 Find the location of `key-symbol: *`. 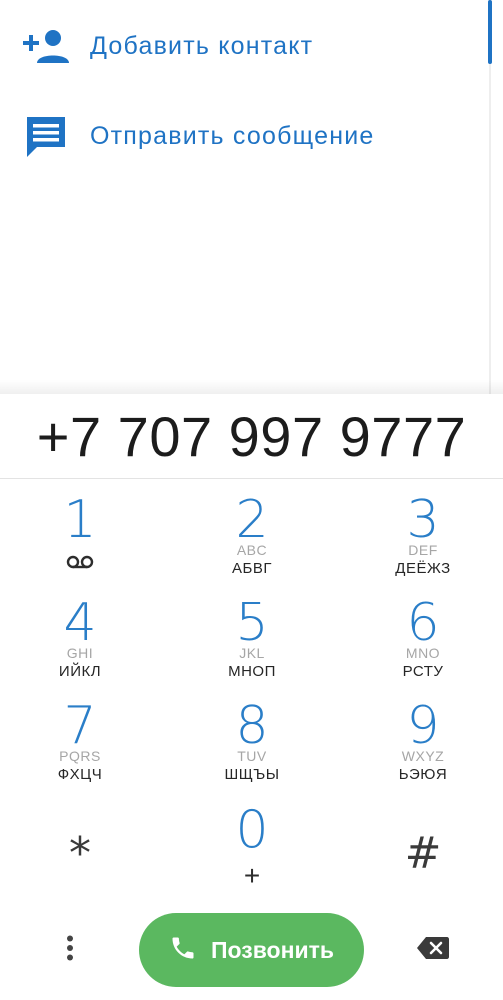

key-symbol: * is located at coordinates (80, 853).